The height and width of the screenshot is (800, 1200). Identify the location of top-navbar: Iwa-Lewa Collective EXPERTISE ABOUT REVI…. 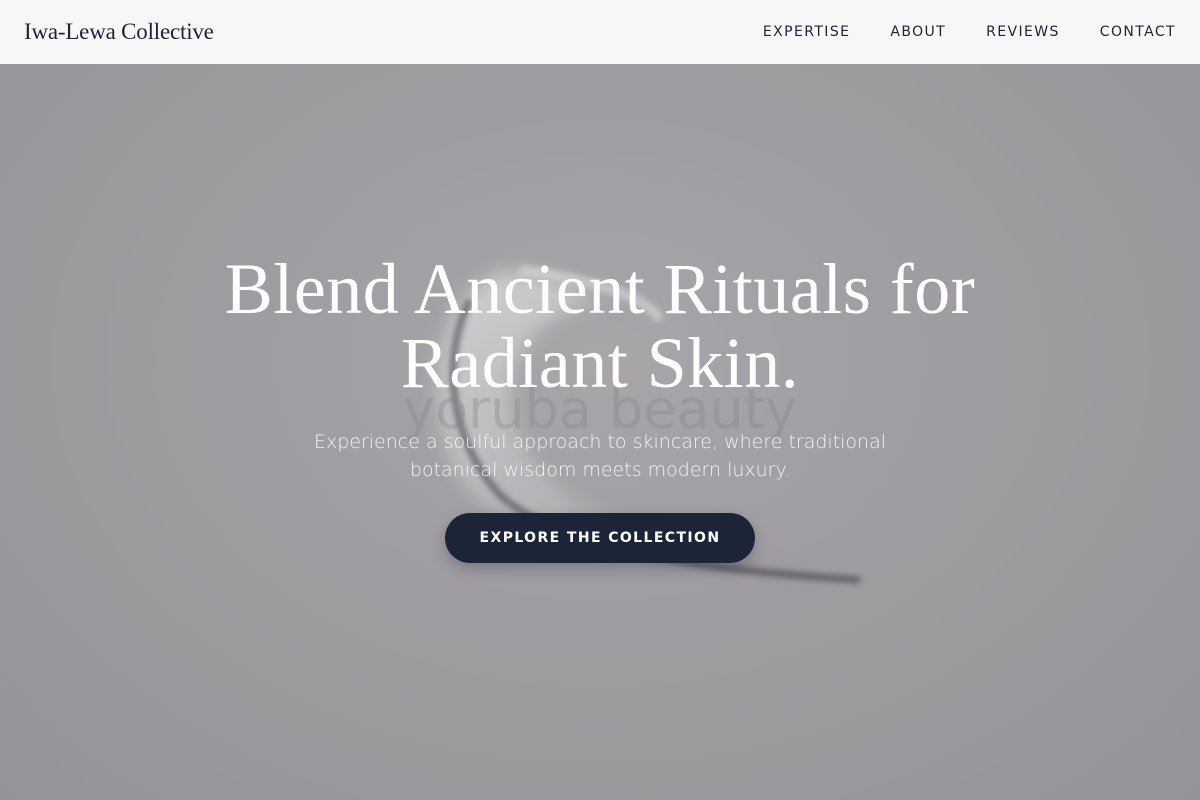
(600, 32).